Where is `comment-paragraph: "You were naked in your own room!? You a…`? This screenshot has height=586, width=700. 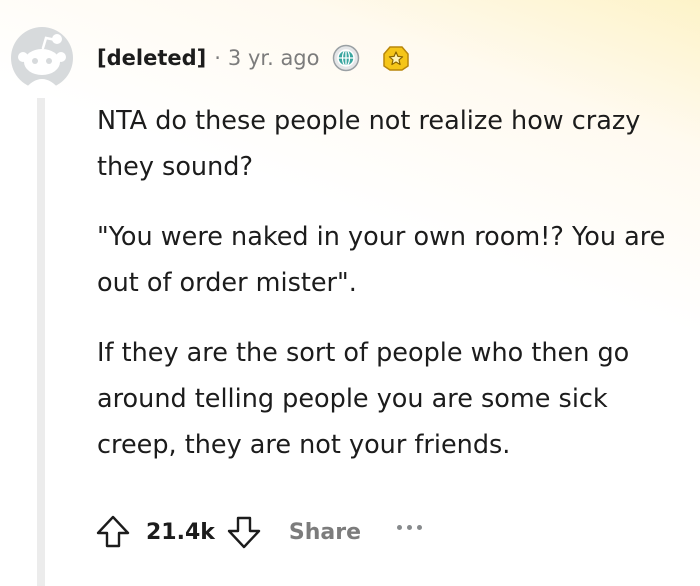 comment-paragraph: "You were naked in your own room!? You a… is located at coordinates (381, 260).